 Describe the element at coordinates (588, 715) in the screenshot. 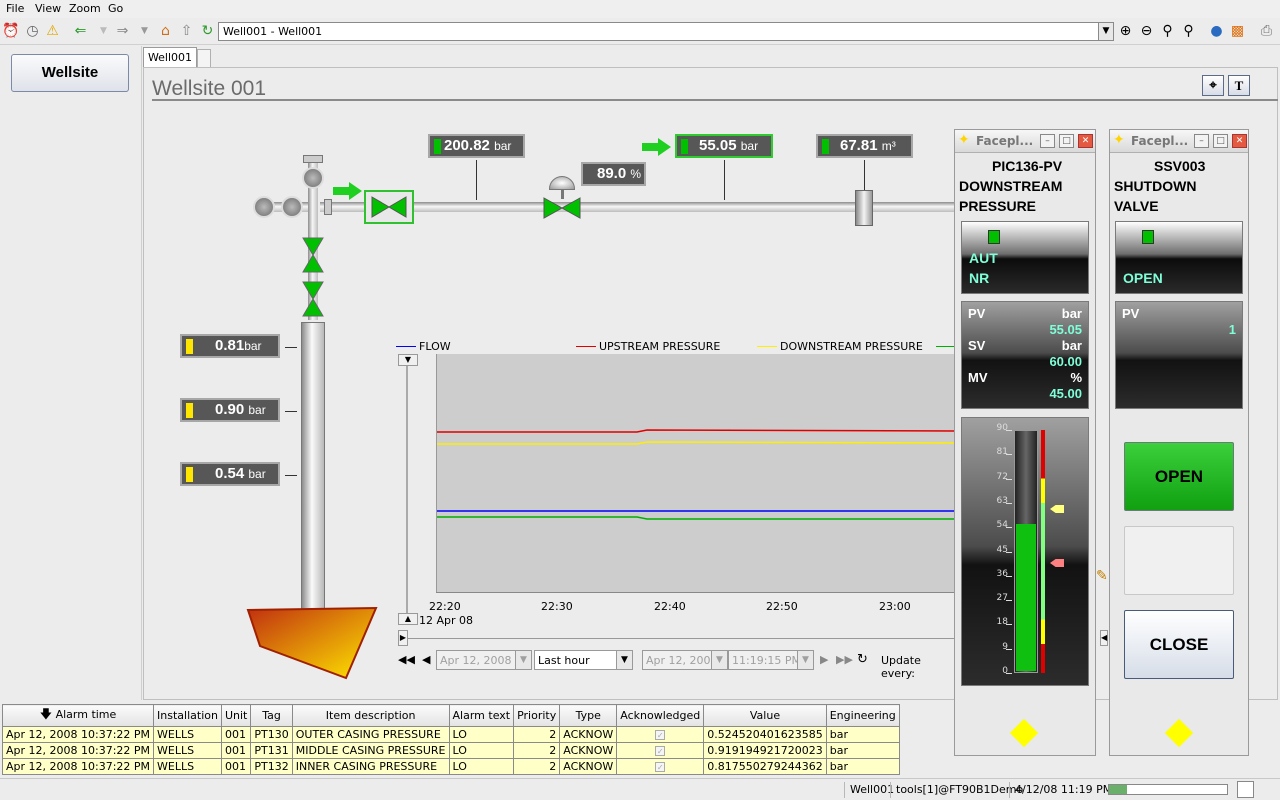

I see `column-header-type: Type` at that location.